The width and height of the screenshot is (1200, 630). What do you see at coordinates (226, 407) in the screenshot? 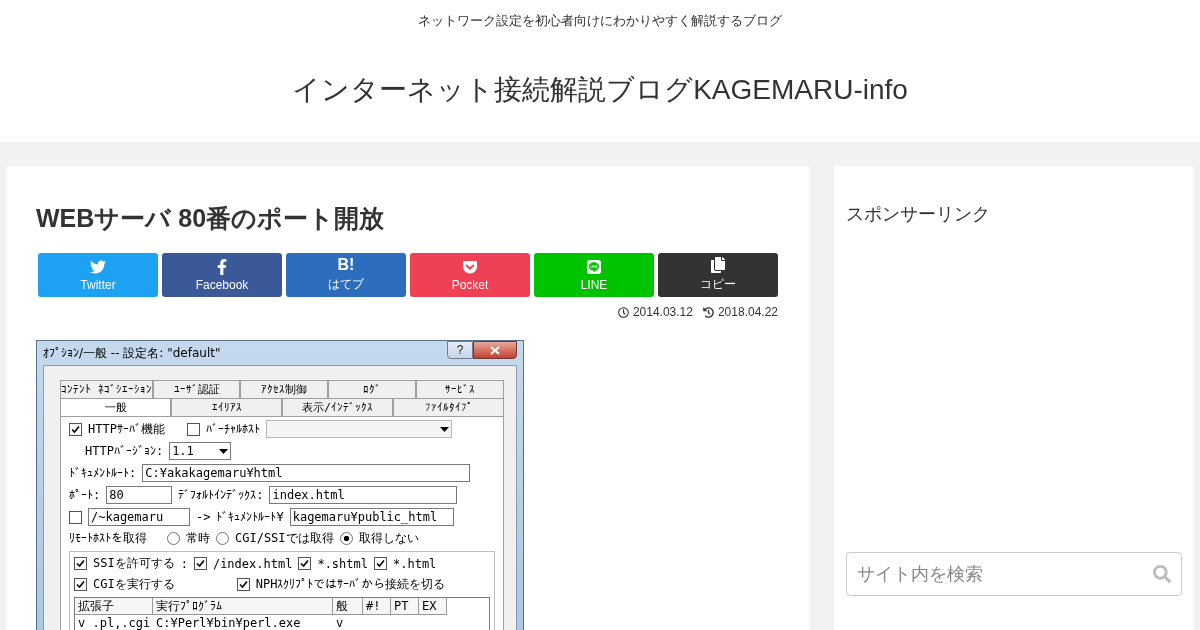
I see `tab: ｴｲﾘｱｽ` at bounding box center [226, 407].